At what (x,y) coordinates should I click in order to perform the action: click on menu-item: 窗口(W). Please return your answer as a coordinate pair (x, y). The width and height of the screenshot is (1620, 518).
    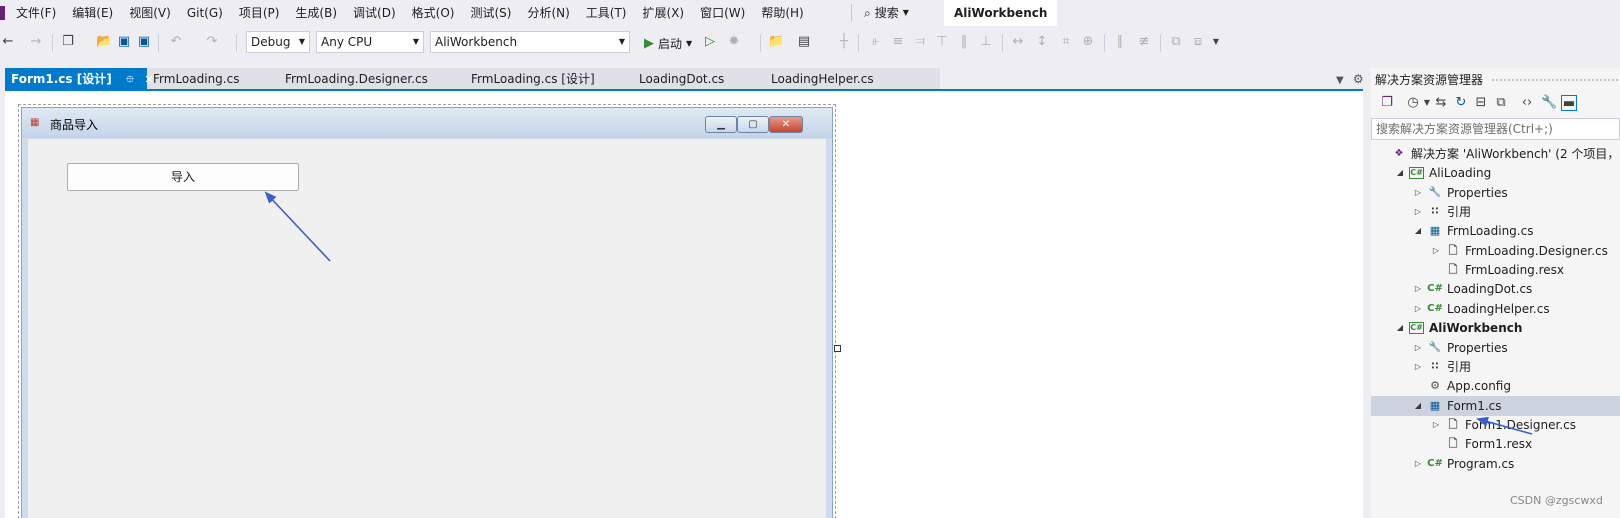
    Looking at the image, I should click on (722, 13).